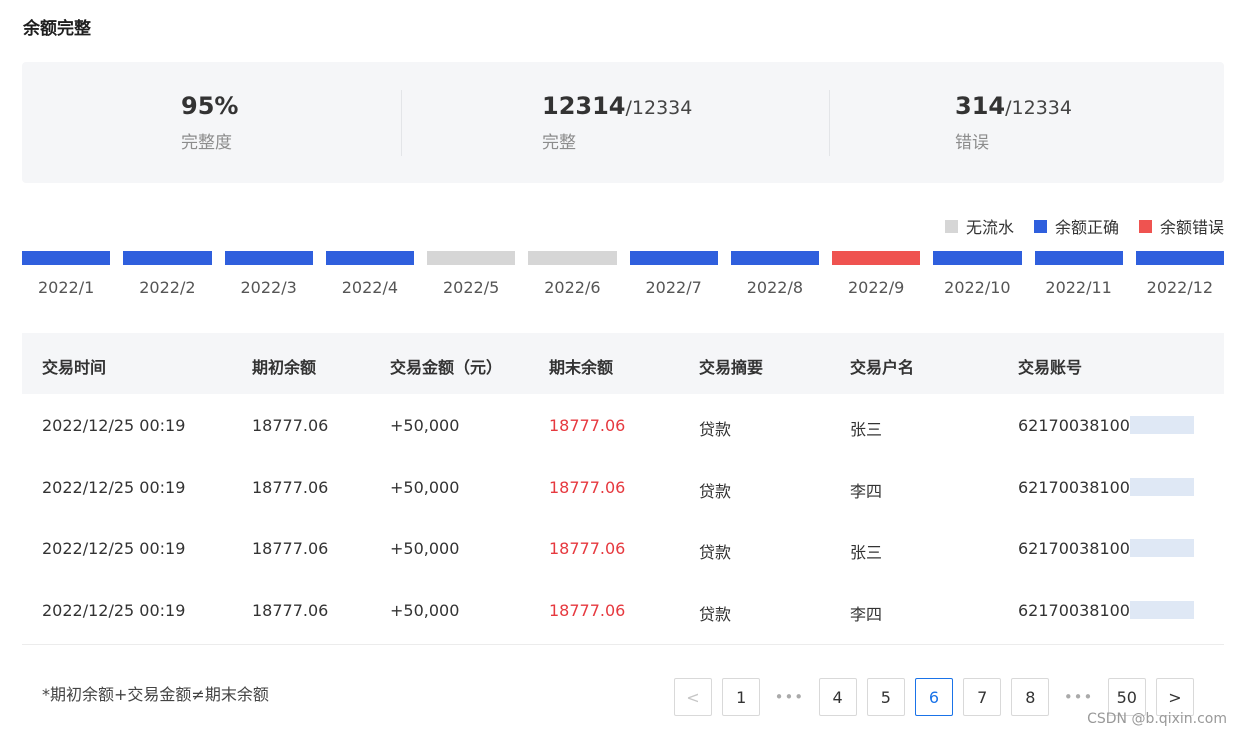  Describe the element at coordinates (1191, 227) in the screenshot. I see `legend-label: 余额错误` at that location.